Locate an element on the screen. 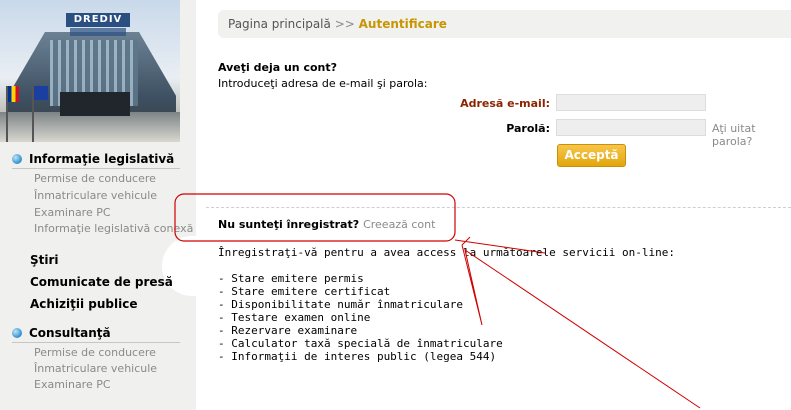  building-base is located at coordinates (90, 127).